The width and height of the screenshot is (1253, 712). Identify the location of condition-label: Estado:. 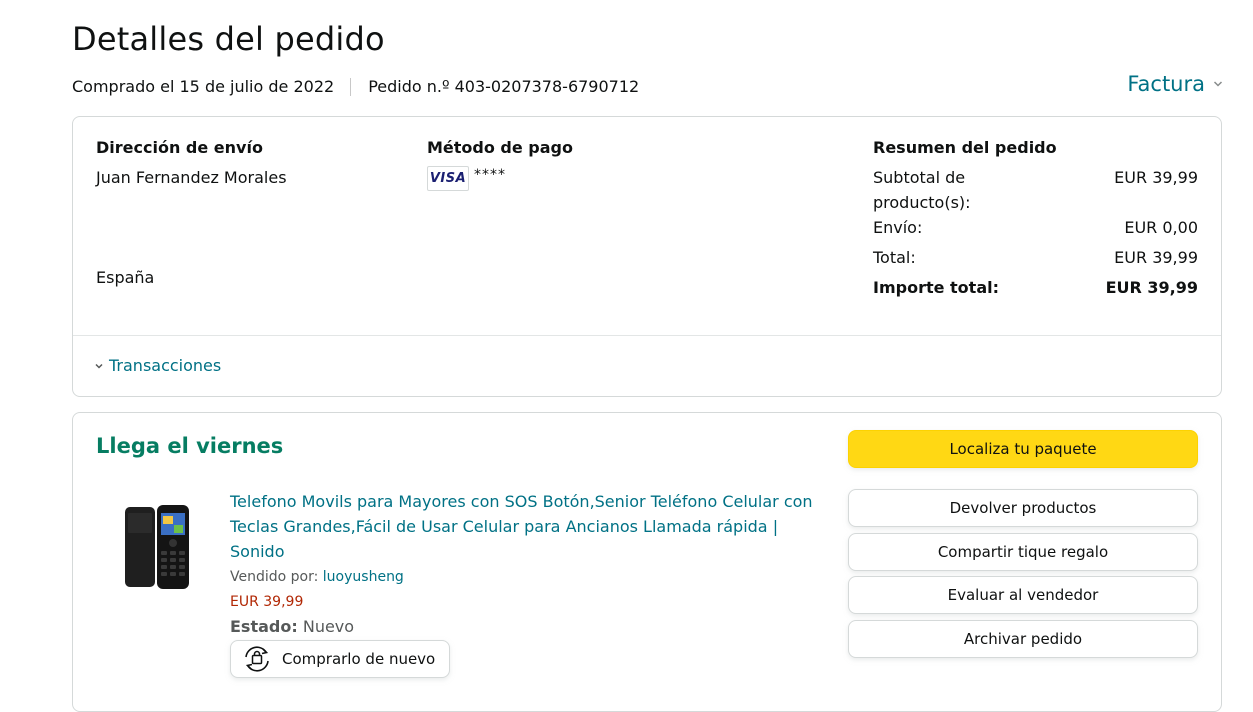
(264, 626).